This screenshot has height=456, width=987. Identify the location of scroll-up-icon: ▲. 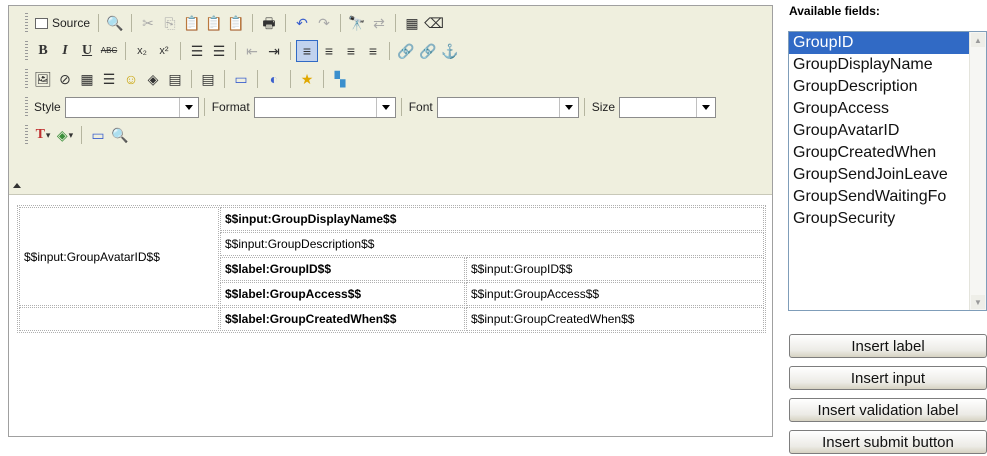
(978, 40).